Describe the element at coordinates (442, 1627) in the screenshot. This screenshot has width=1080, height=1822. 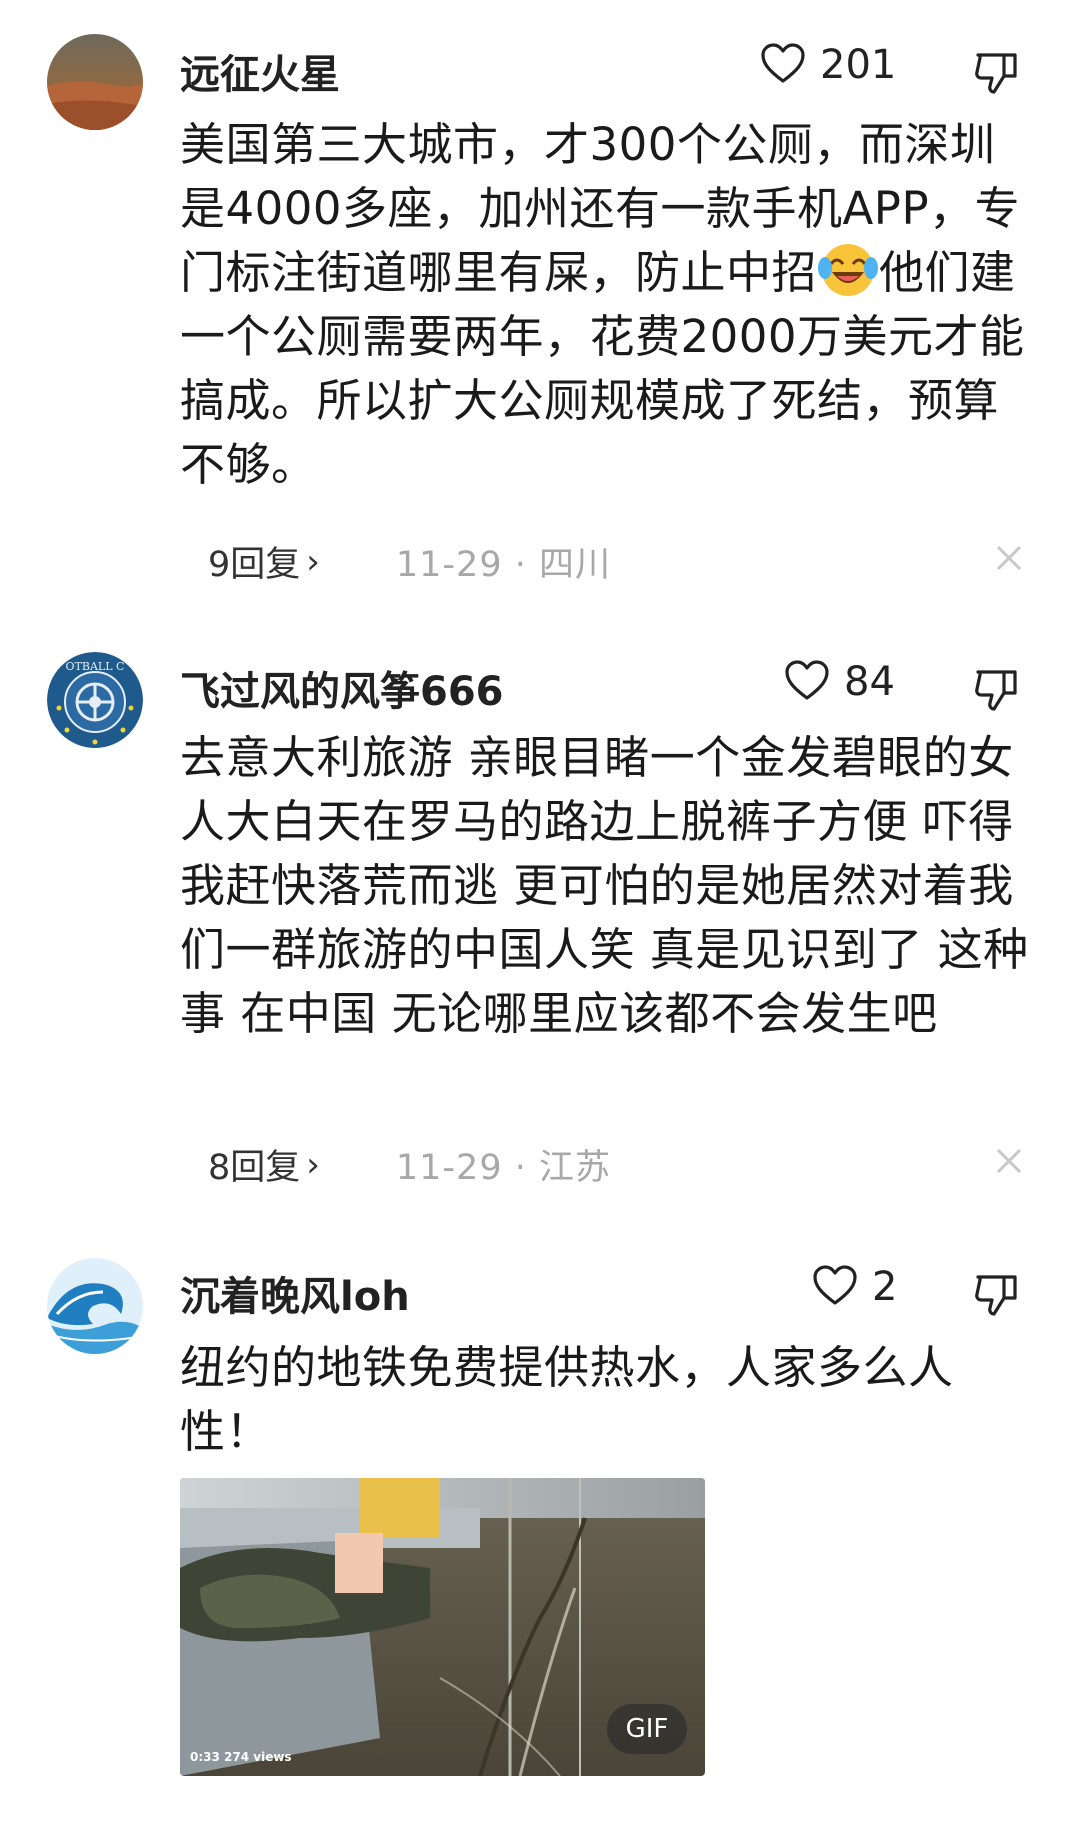
I see `gif-attachment: 0:33 274 views GIF` at that location.